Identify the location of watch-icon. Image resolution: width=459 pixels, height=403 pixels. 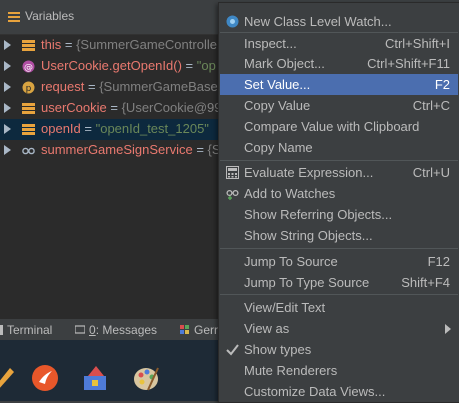
(232, 21).